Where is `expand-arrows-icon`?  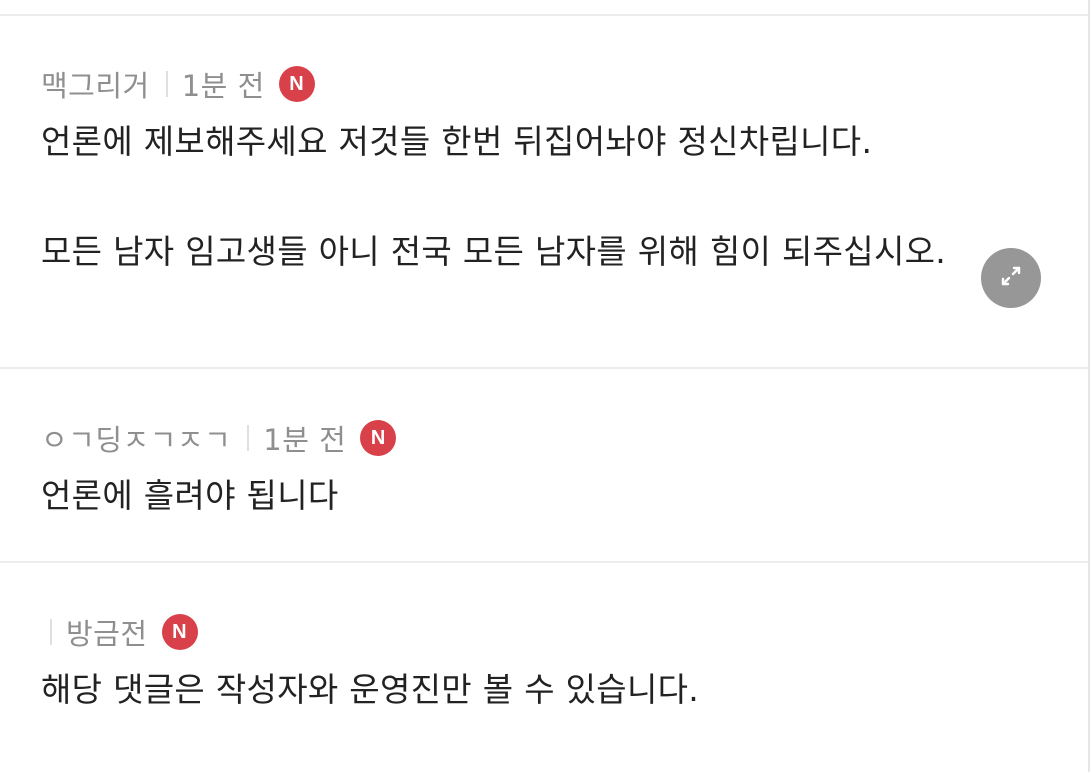
expand-arrows-icon is located at coordinates (1011, 278).